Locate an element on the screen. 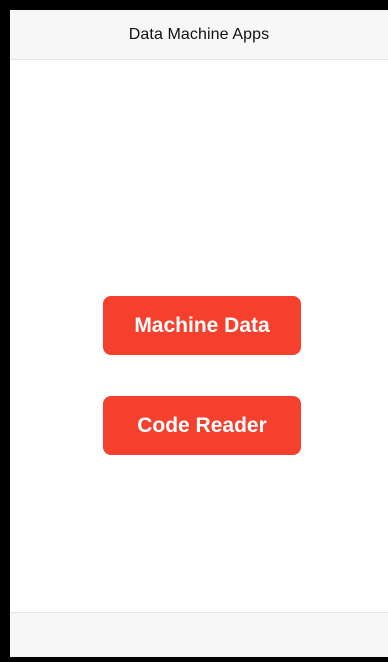  code-reader-button: Code Reader is located at coordinates (202, 425).